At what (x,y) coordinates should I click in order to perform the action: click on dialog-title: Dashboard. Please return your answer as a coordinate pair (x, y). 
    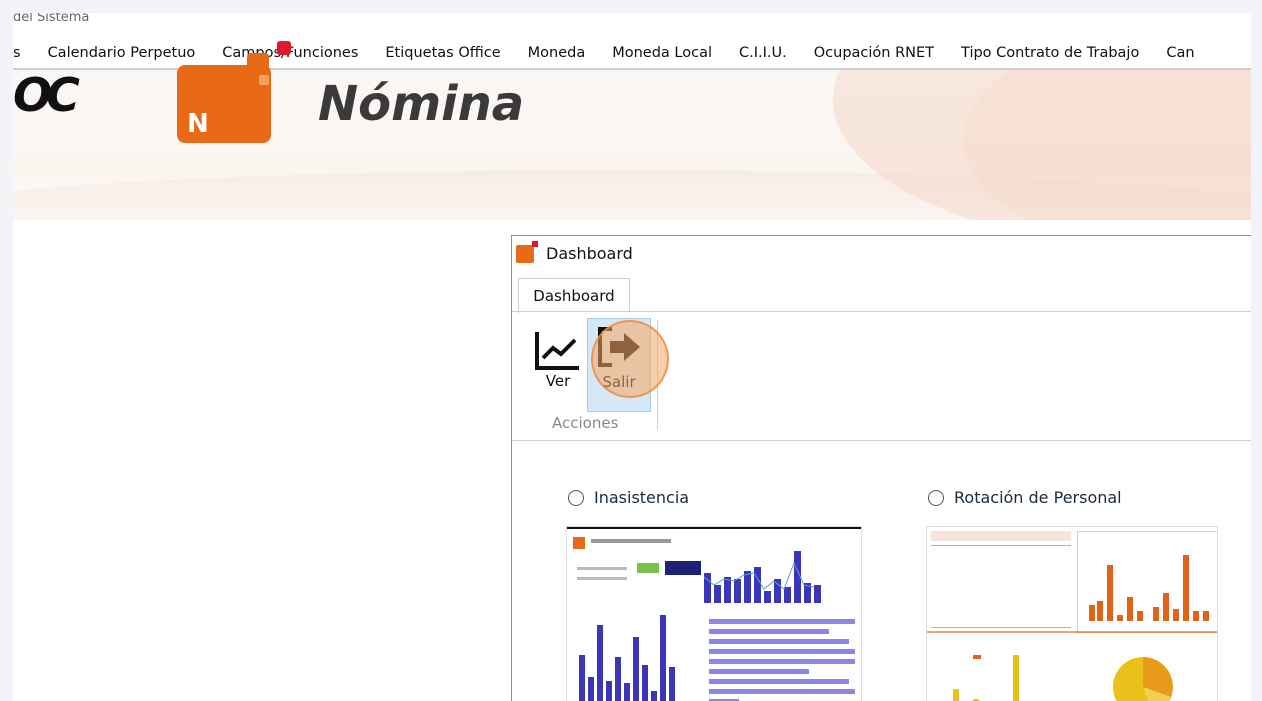
    Looking at the image, I should click on (589, 253).